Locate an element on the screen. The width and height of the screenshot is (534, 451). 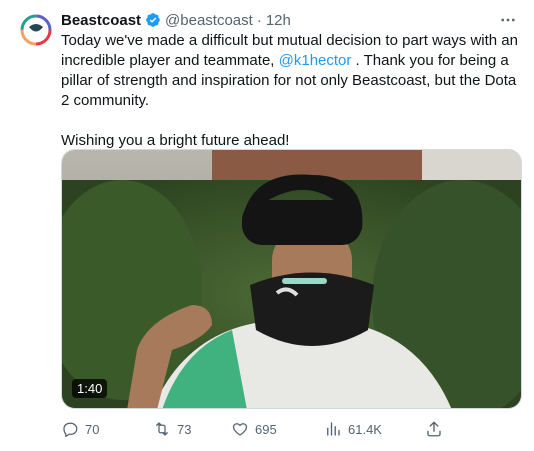
beastcoast-logo-icon is located at coordinates (36, 30).